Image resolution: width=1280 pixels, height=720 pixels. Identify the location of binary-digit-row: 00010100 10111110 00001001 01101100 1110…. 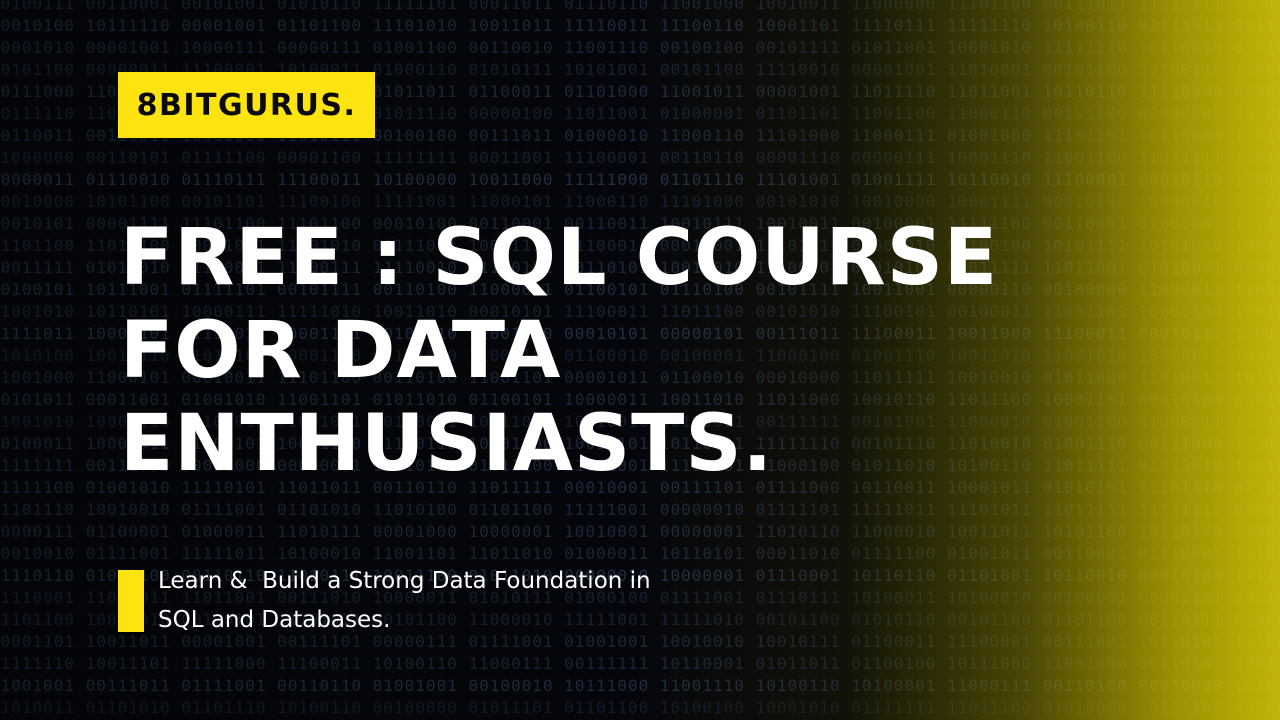
(640, 25).